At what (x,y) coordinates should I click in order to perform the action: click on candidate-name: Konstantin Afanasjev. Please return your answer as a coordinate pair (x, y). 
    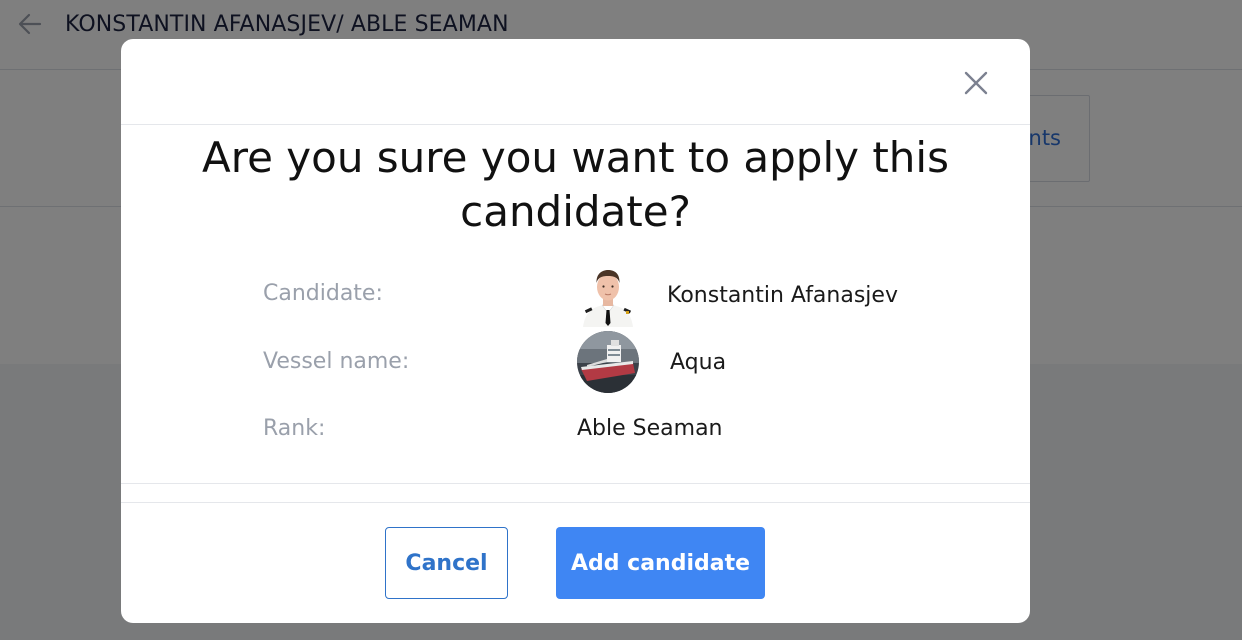
    Looking at the image, I should click on (782, 295).